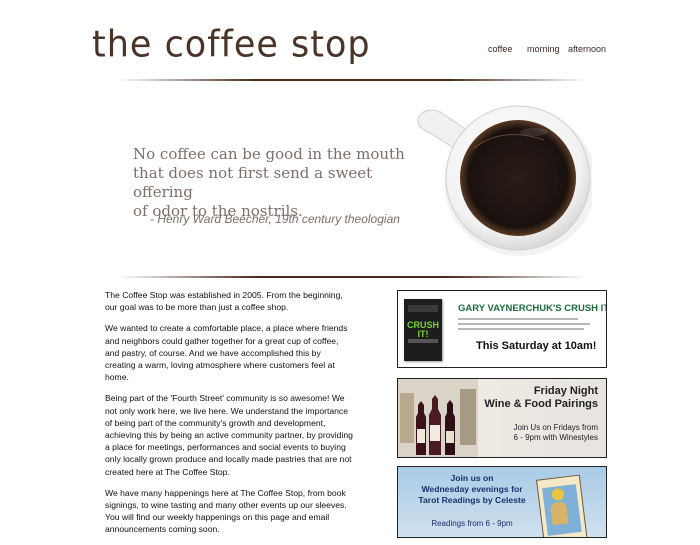 Image resolution: width=700 pixels, height=545 pixels. Describe the element at coordinates (269, 154) in the screenshot. I see `quote-line: No coffee can be good in the mouth` at that location.